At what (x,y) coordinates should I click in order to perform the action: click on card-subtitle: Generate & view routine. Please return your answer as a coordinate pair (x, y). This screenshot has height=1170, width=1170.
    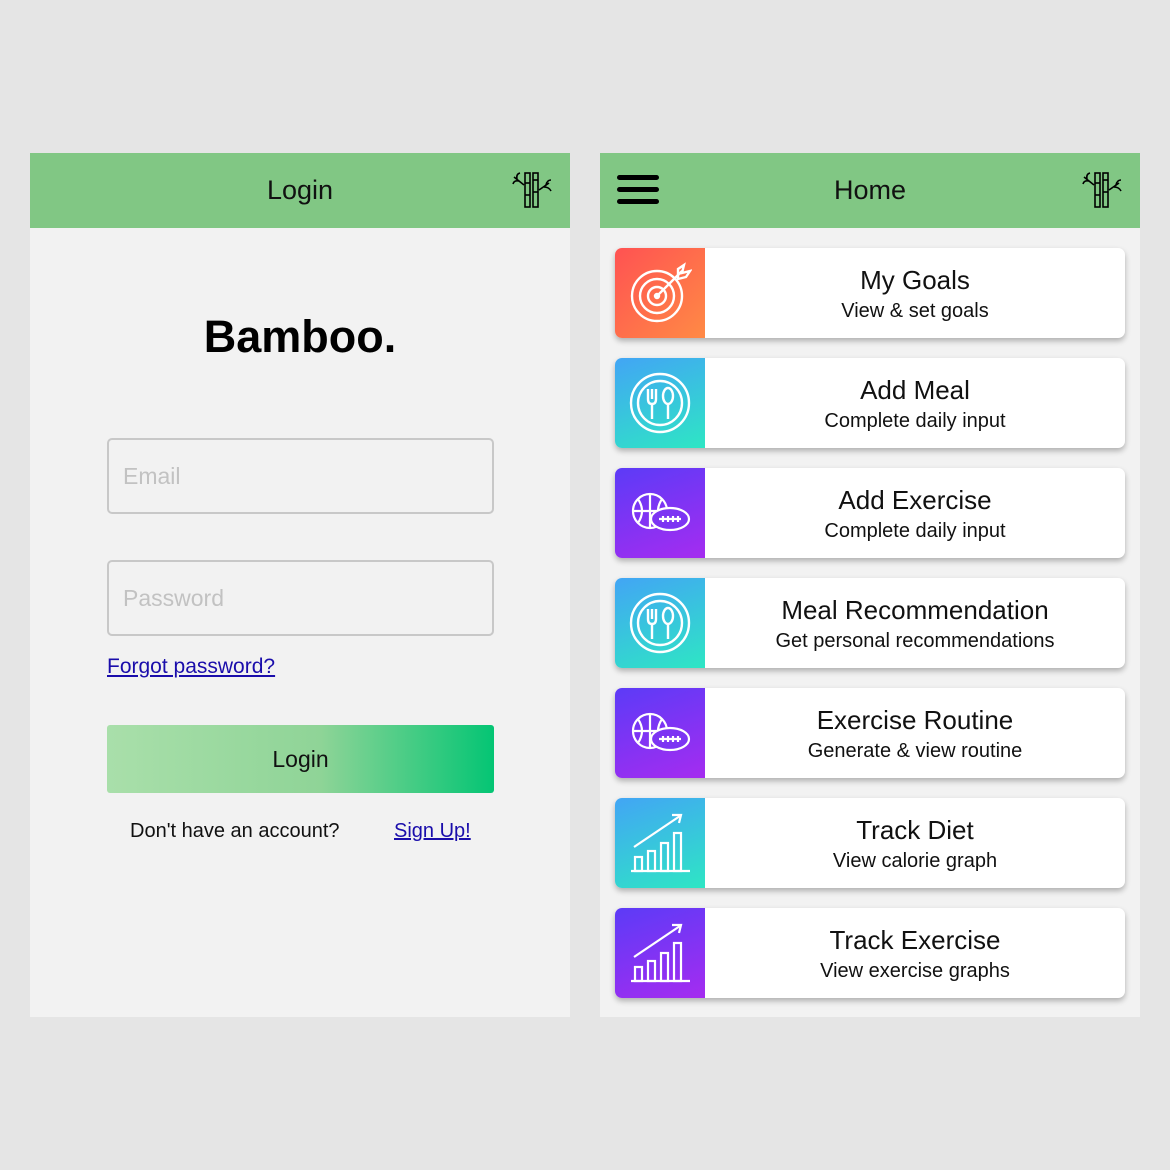
    Looking at the image, I should click on (915, 751).